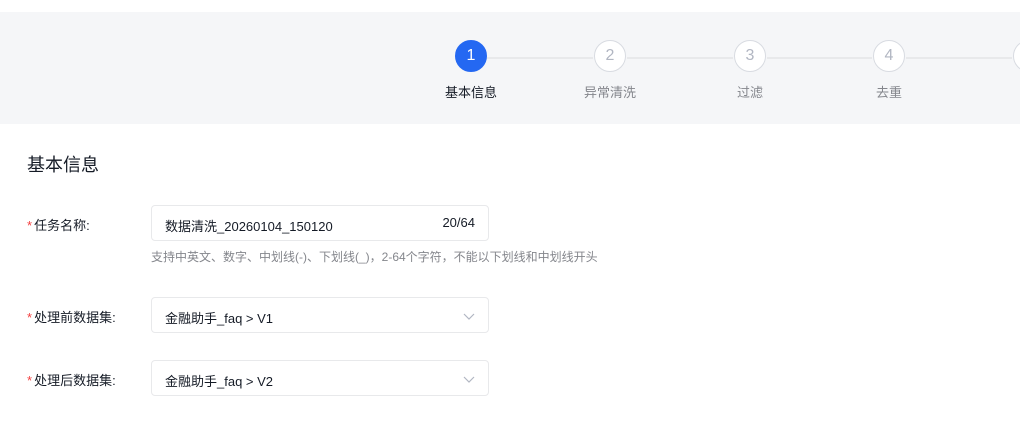  I want to click on step-next-partial: 5 去, so click(1007, 70).